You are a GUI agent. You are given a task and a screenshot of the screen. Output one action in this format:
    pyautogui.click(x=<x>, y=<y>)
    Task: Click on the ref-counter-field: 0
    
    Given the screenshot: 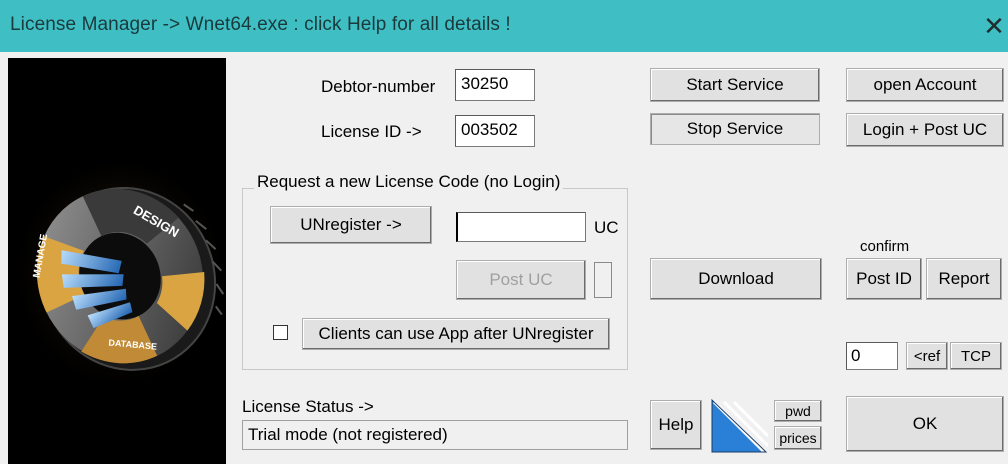 What is the action you would take?
    pyautogui.click(x=872, y=356)
    